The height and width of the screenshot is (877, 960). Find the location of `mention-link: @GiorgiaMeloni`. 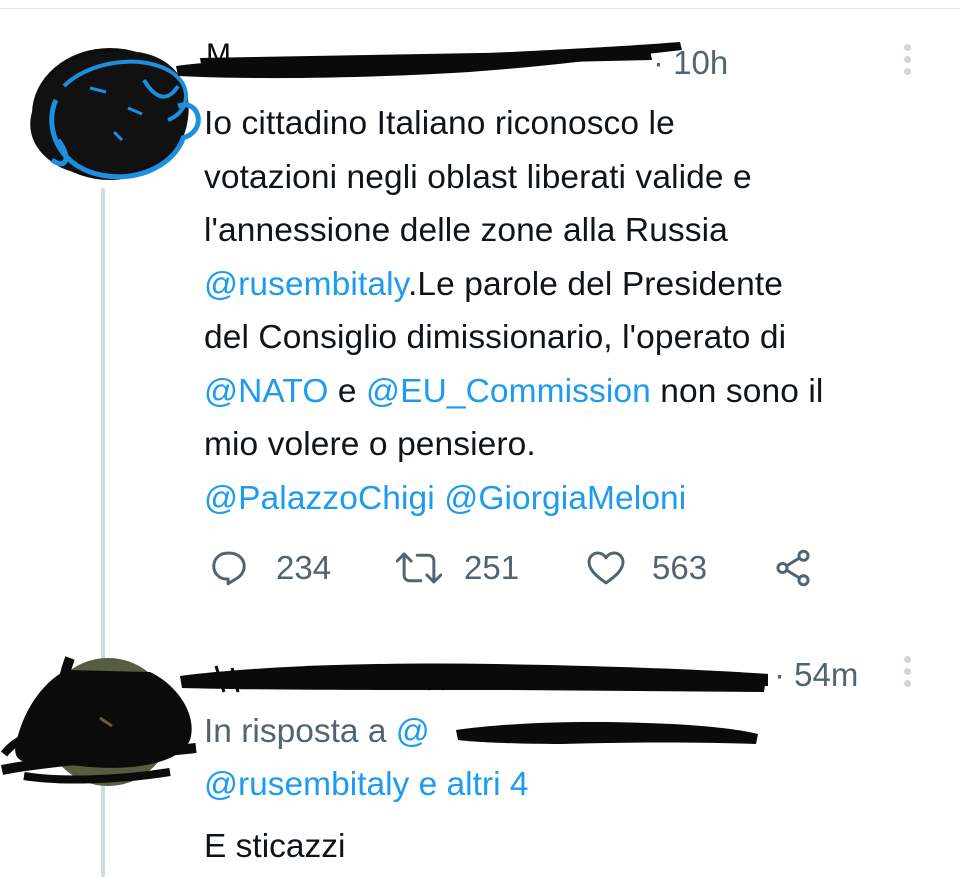

mention-link: @GiorgiaMeloni is located at coordinates (565, 498).